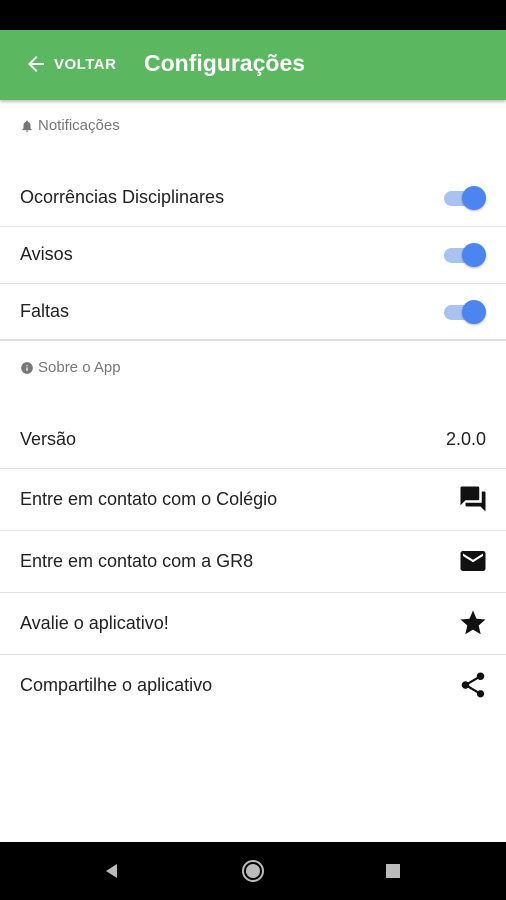  Describe the element at coordinates (465, 439) in the screenshot. I see `version-value: 2.0.0` at that location.